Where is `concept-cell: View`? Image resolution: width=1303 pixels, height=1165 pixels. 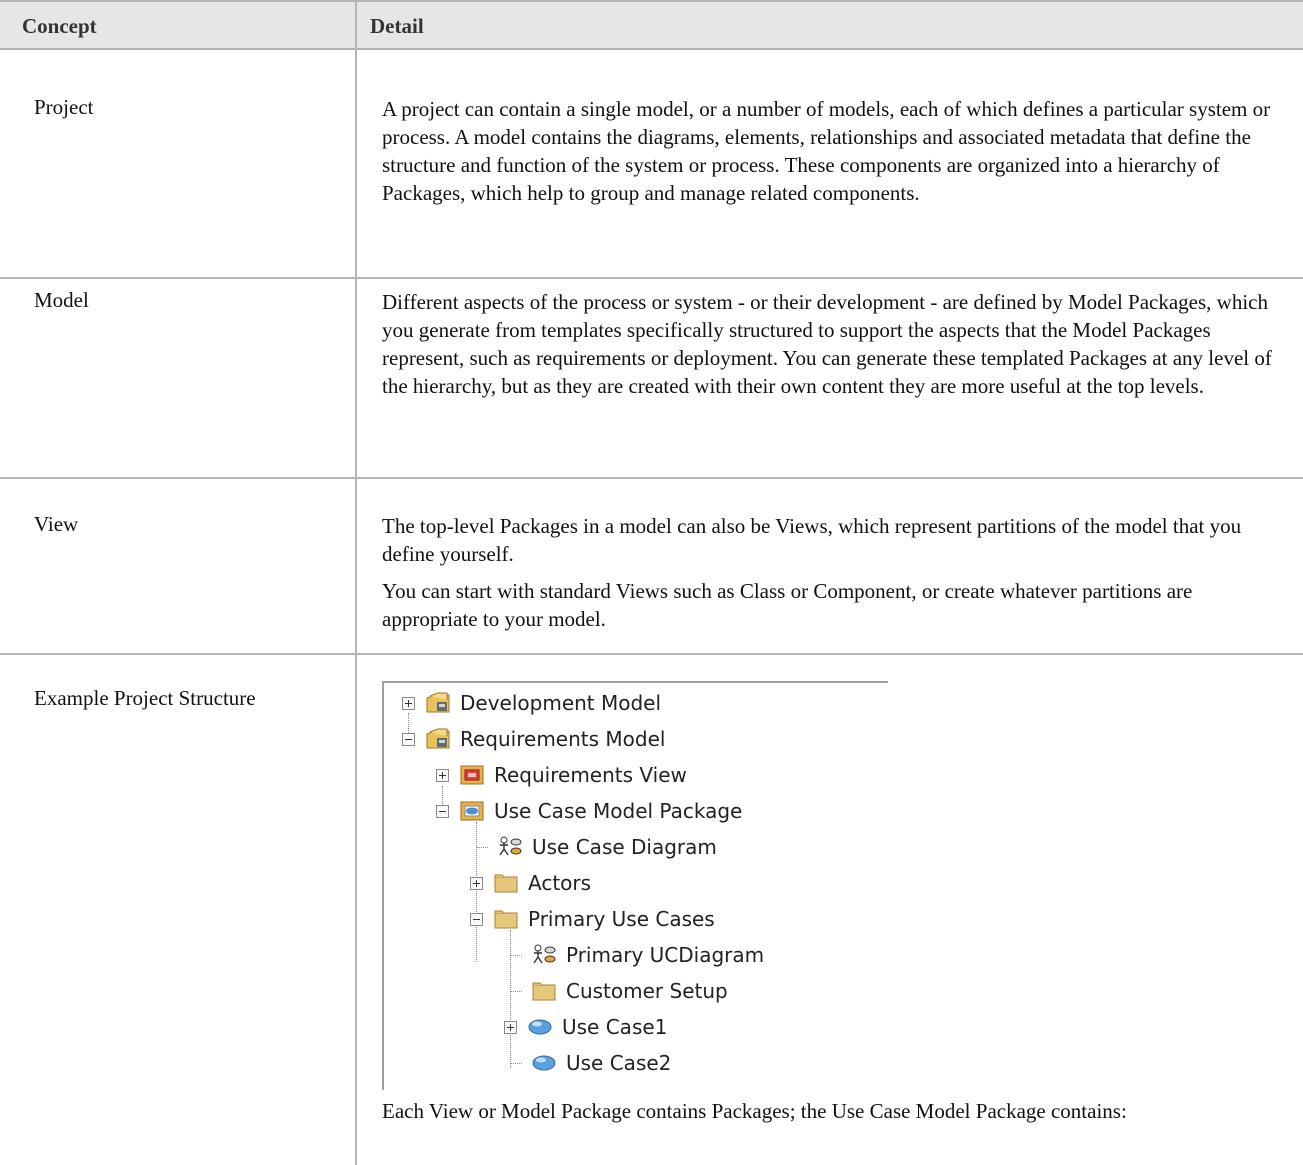
concept-cell: View is located at coordinates (56, 524).